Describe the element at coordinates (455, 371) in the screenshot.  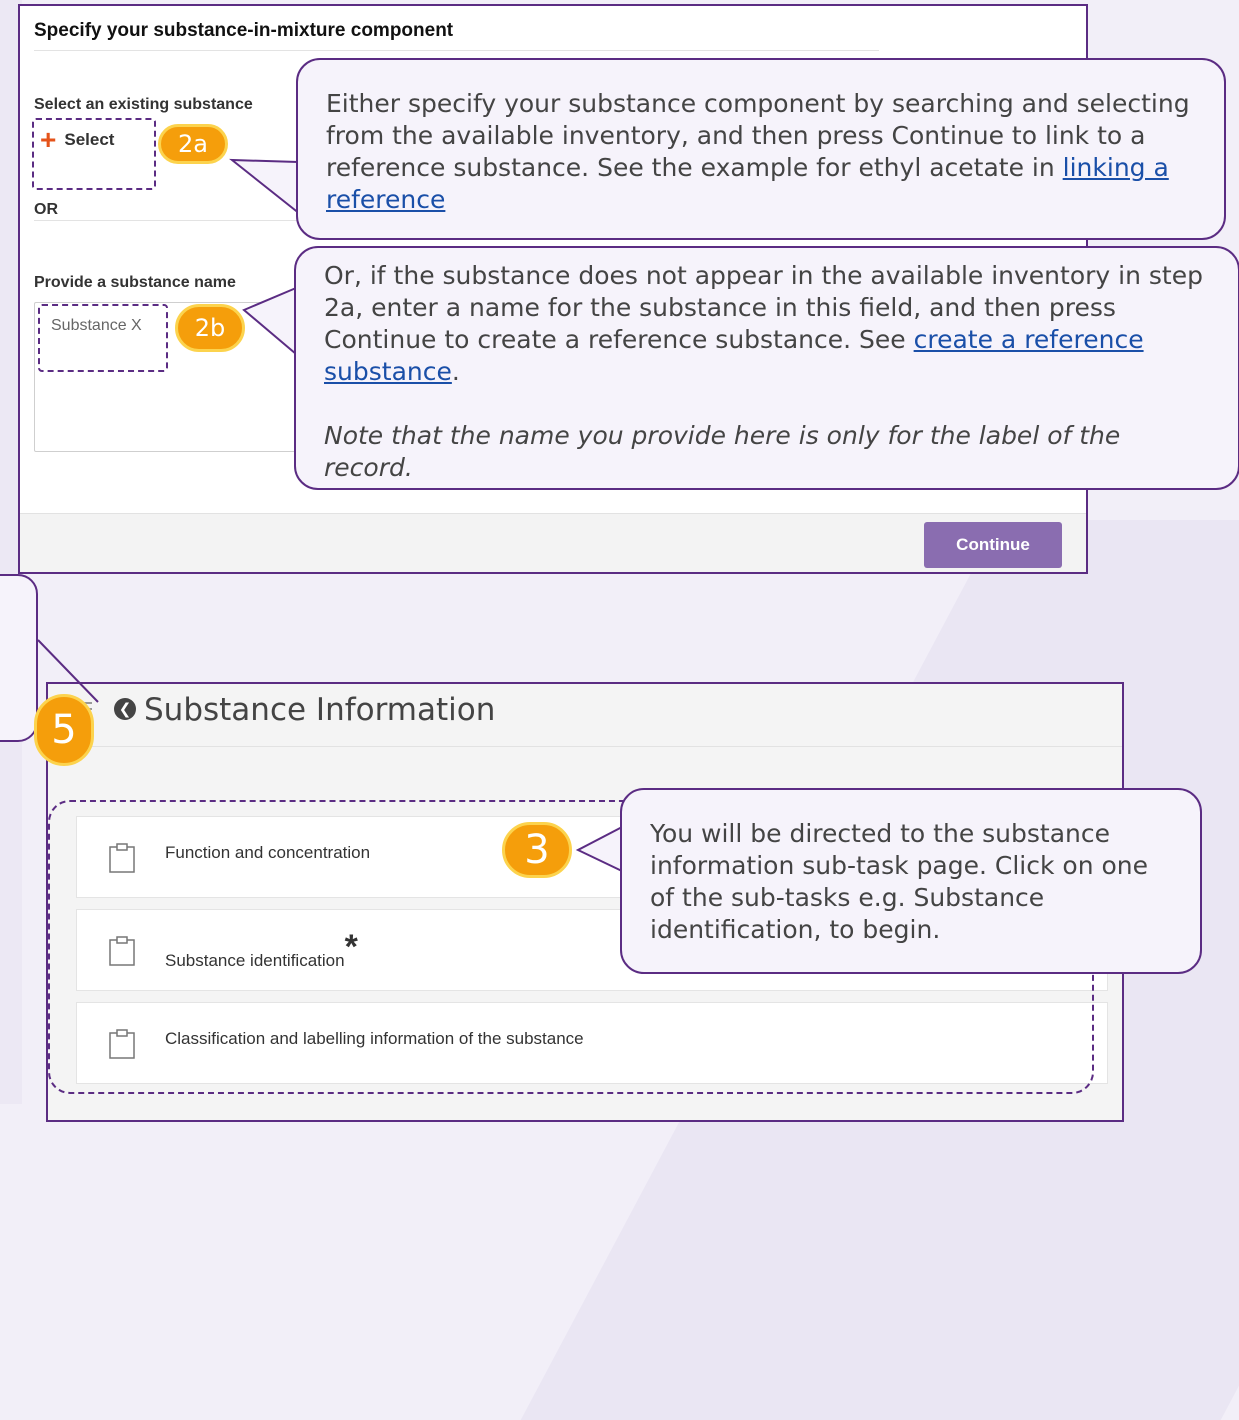
I see `callout-2b-end: .` at that location.